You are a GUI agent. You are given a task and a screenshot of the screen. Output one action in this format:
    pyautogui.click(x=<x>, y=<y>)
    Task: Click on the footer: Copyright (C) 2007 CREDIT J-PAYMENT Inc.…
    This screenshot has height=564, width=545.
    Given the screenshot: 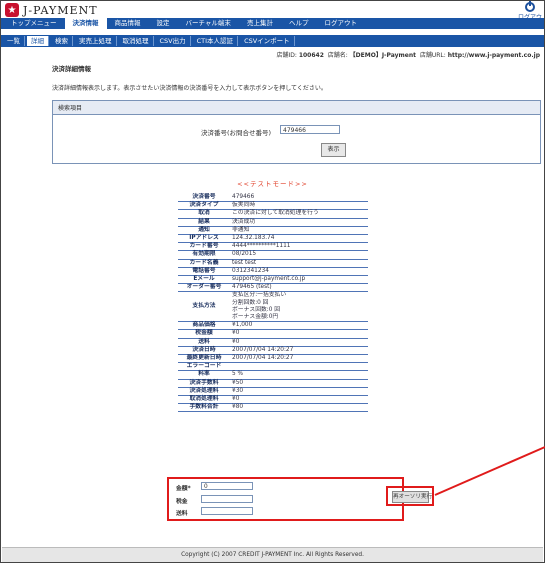 What is the action you would take?
    pyautogui.click(x=272, y=554)
    